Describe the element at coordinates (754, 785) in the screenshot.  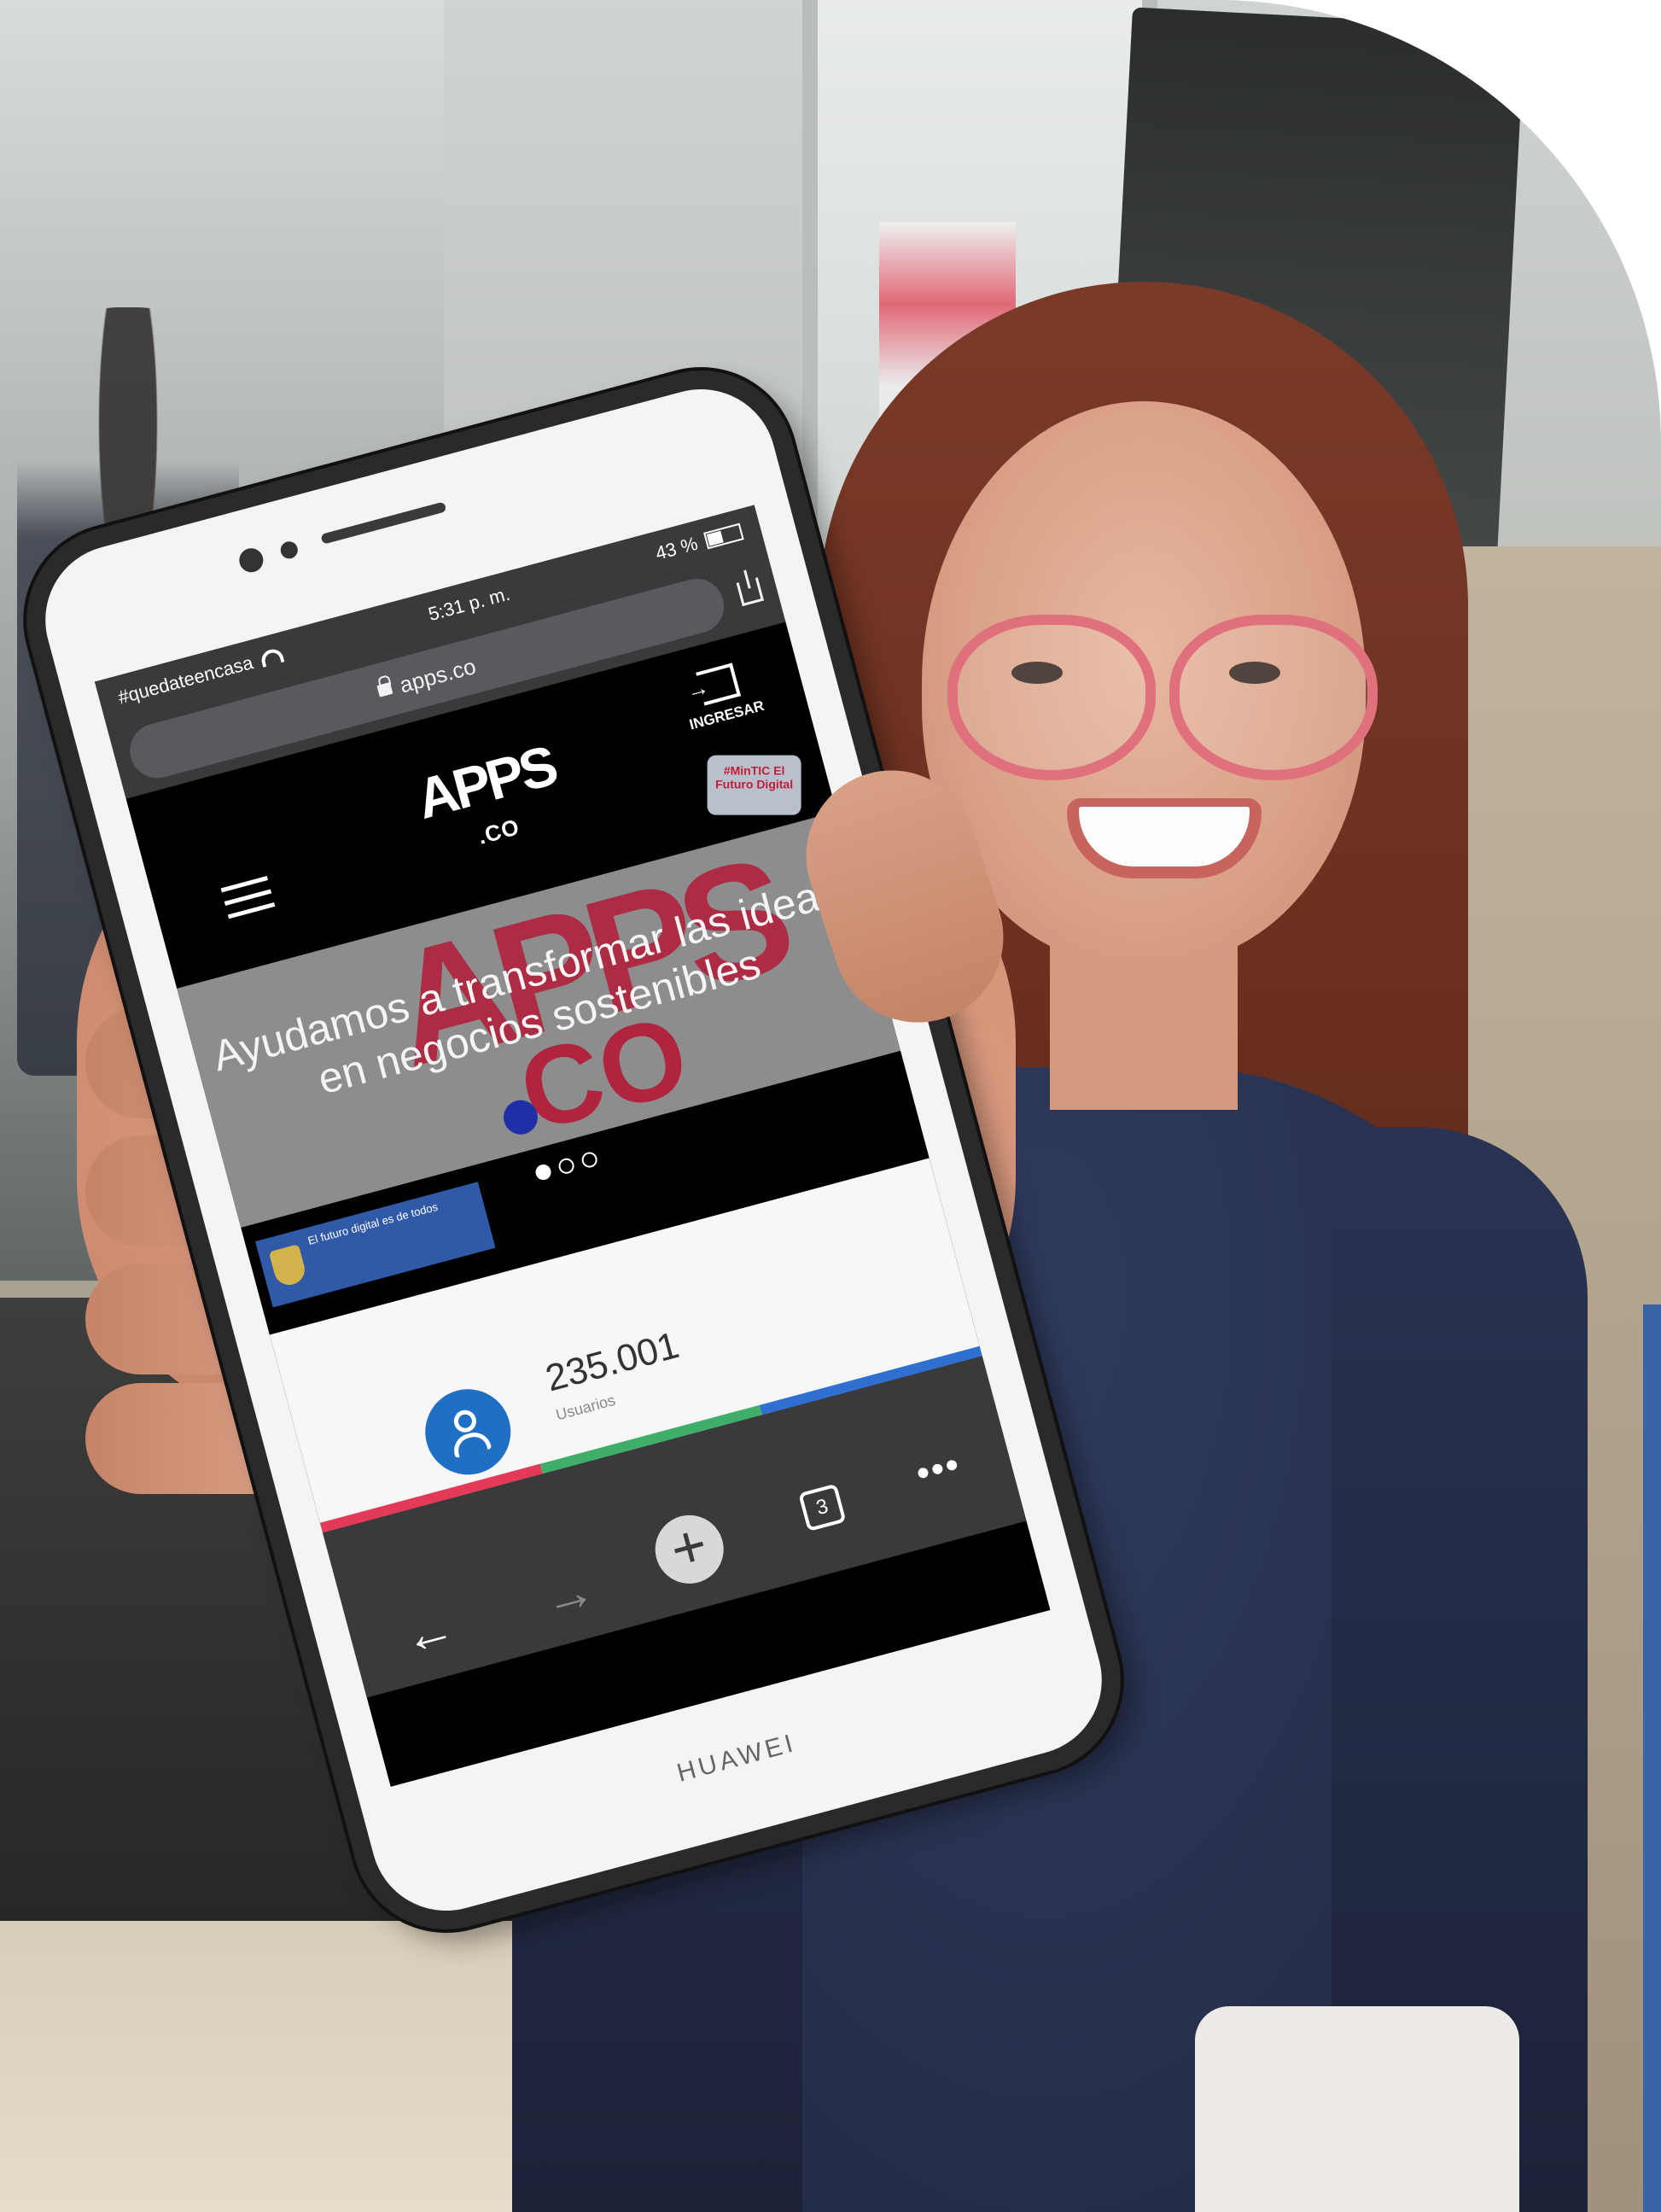
I see `mintic-badge: #MinTIC El Futuro Digital` at that location.